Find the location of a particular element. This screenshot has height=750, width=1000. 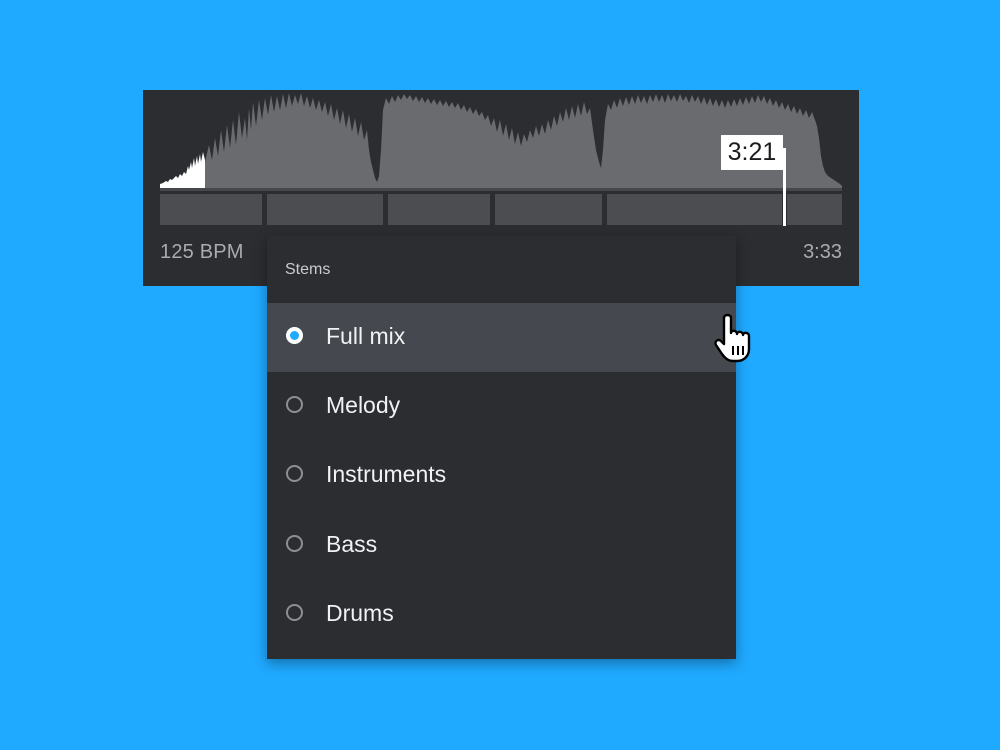

waveform-baseline is located at coordinates (501, 189).